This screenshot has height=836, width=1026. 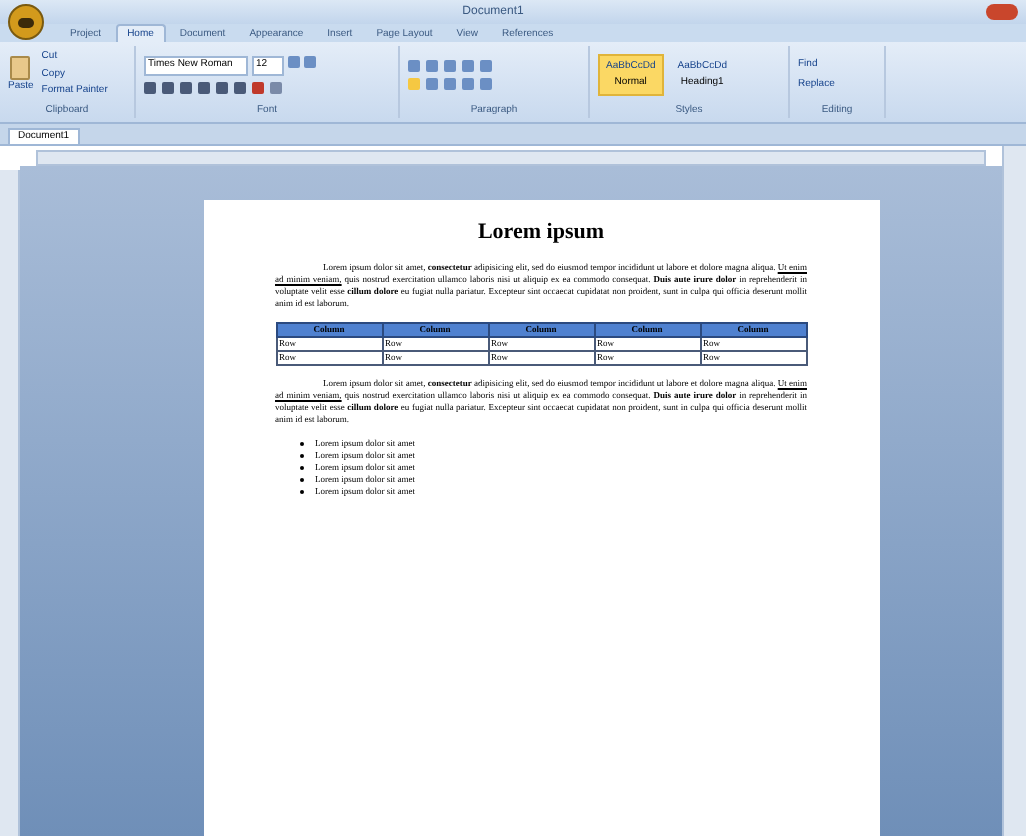 I want to click on app-logo-icon, so click(x=26, y=22).